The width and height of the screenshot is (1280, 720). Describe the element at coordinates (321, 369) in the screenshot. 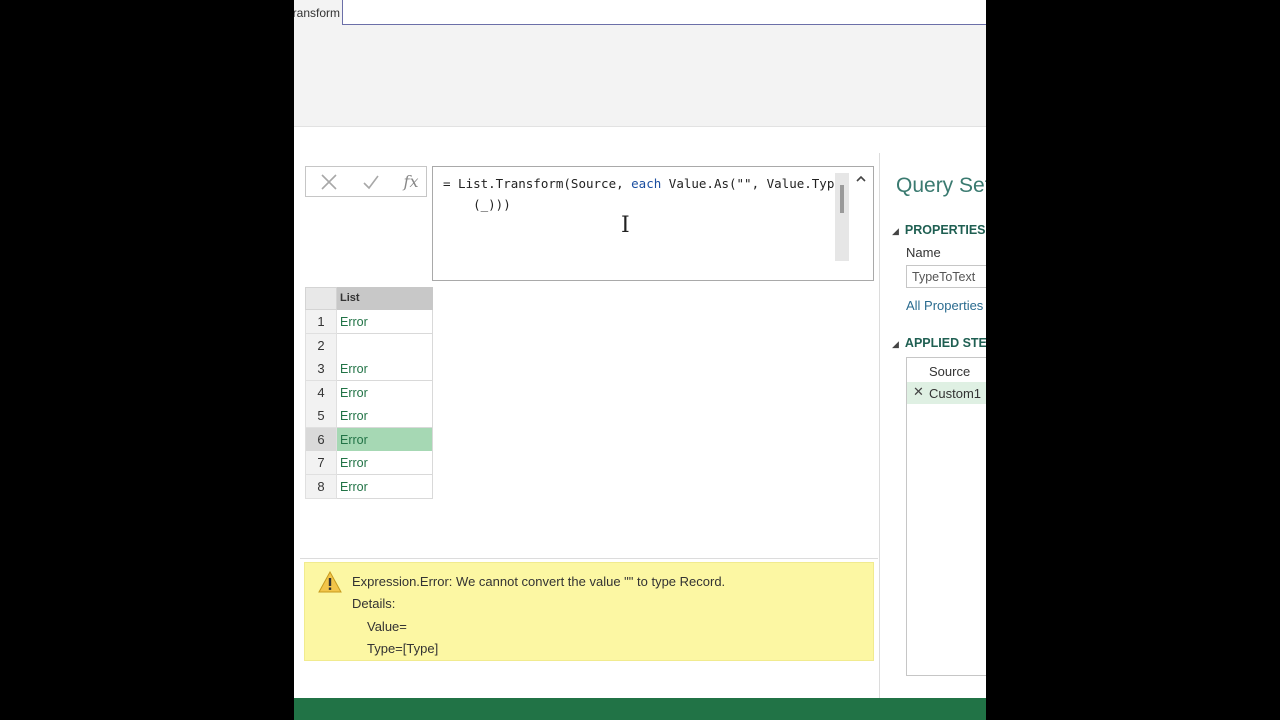

I see `row-number: 3` at that location.